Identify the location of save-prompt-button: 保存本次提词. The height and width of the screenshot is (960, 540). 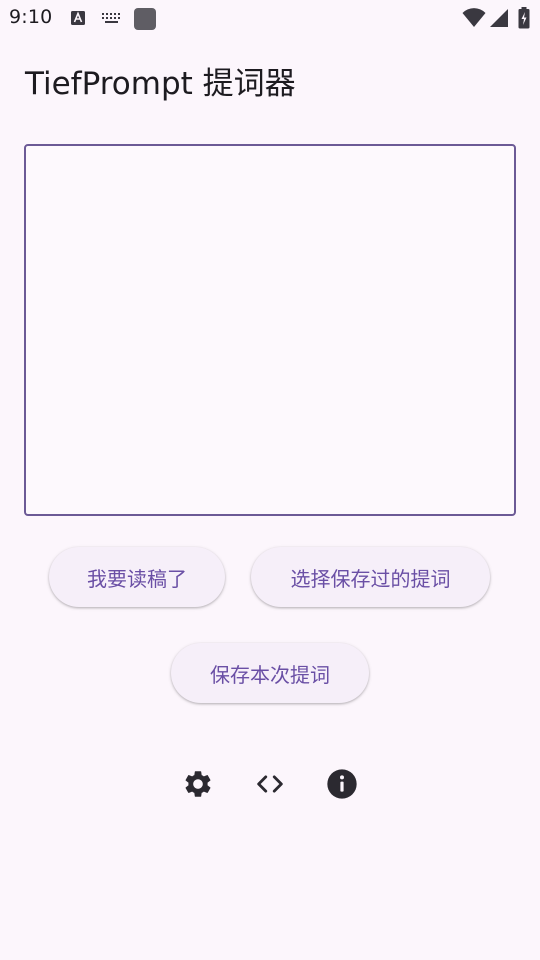
(270, 673).